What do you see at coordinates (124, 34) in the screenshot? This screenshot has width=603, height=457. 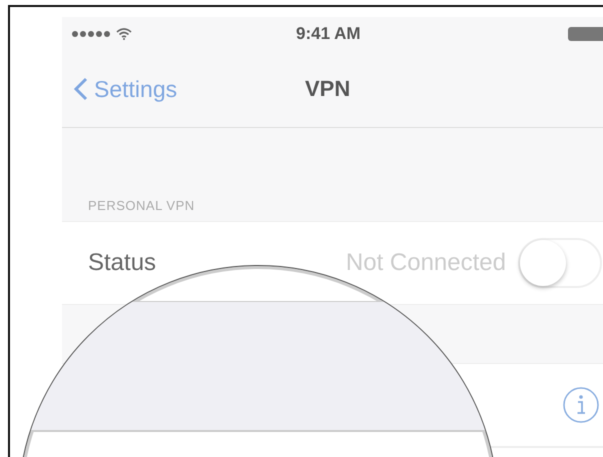 I see `wifi-icon` at bounding box center [124, 34].